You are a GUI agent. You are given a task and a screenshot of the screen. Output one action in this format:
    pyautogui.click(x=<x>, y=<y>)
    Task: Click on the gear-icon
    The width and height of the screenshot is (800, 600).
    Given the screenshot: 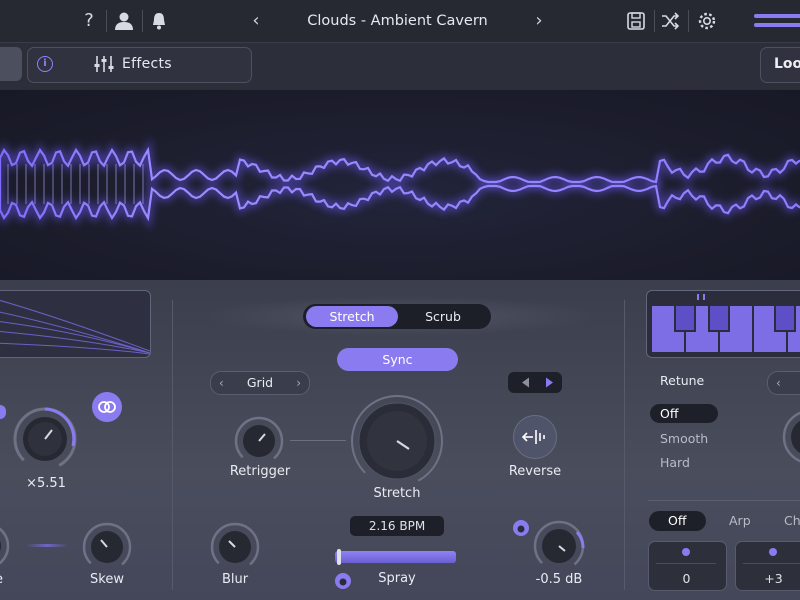 What is the action you would take?
    pyautogui.click(x=707, y=21)
    